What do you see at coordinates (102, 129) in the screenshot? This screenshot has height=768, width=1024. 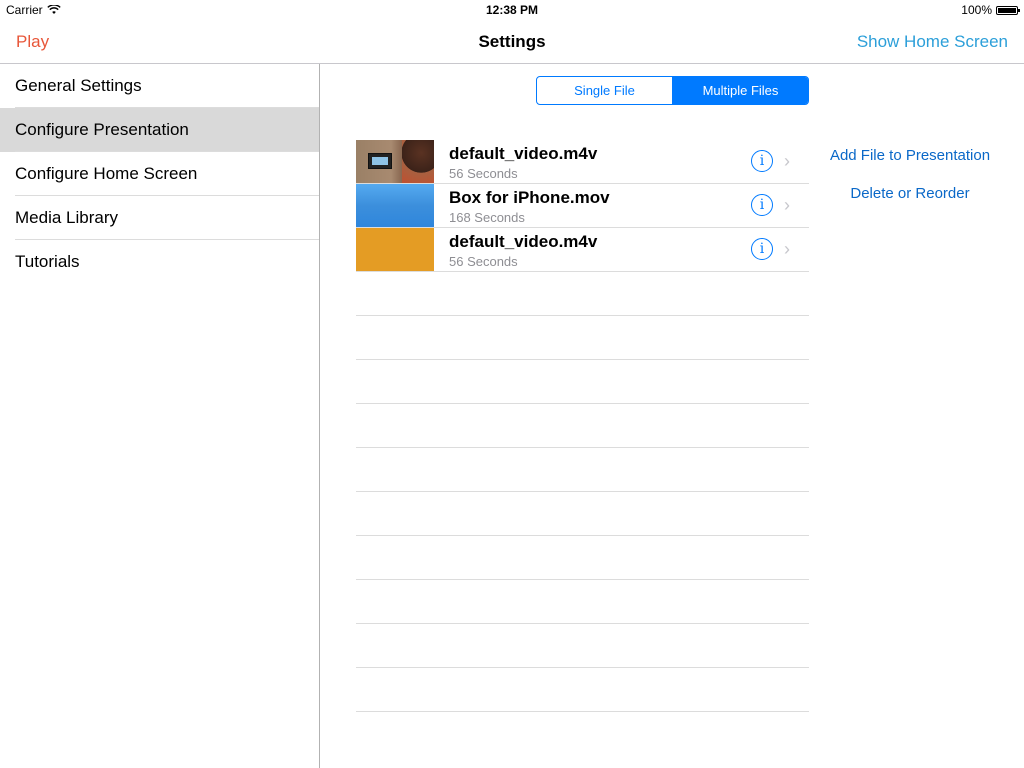 I see `sidebar-item-label: Configure Presentation` at bounding box center [102, 129].